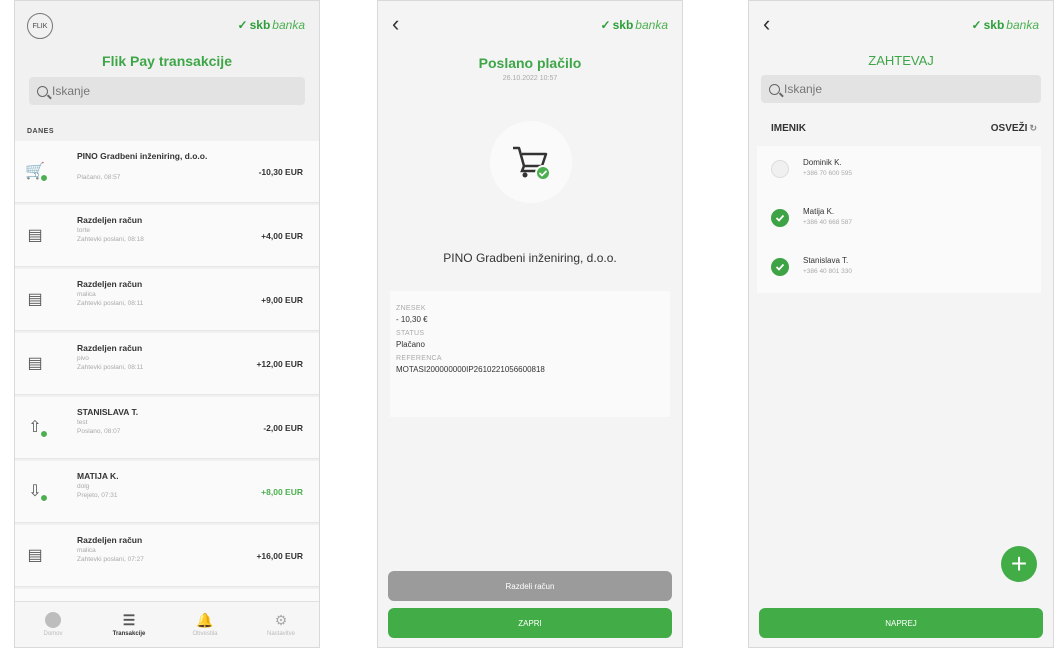 The width and height of the screenshot is (1059, 648). What do you see at coordinates (280, 634) in the screenshot?
I see `tab-label: Nastavitve` at bounding box center [280, 634].